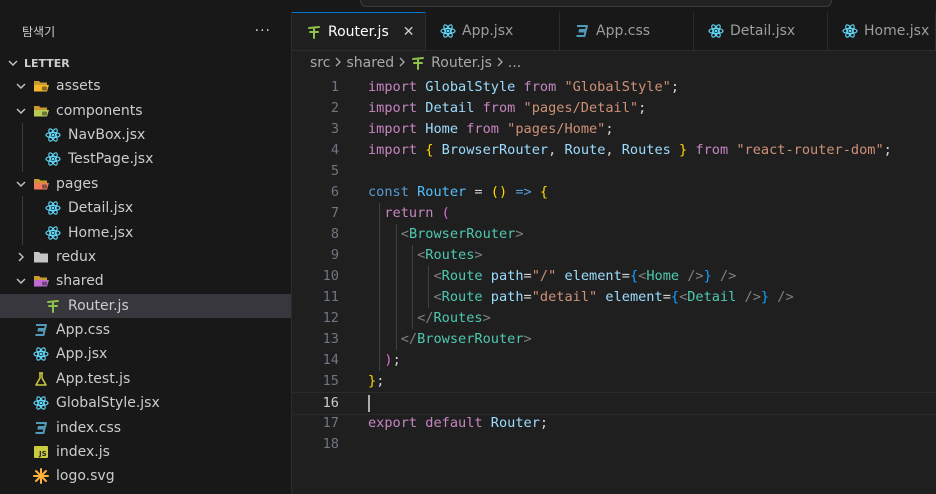 This screenshot has width=936, height=494. Describe the element at coordinates (458, 318) in the screenshot. I see `code-token: Routes` at that location.